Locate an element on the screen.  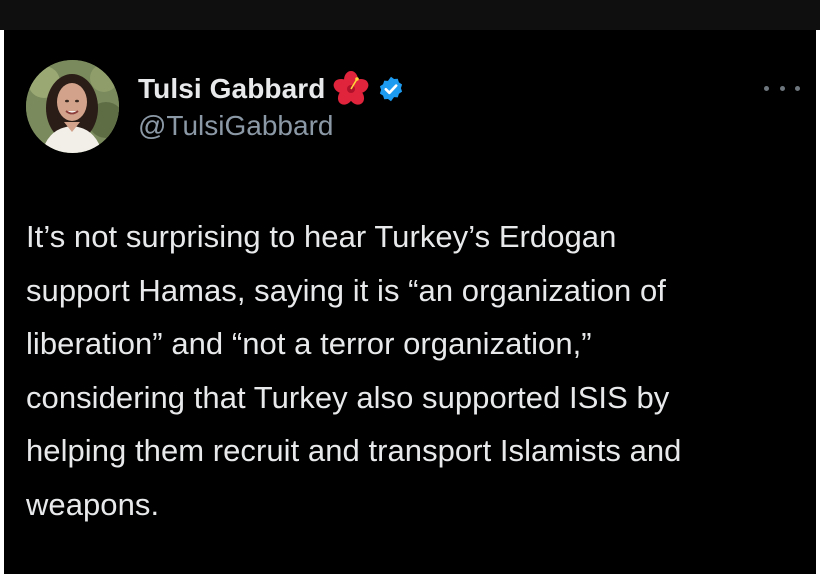
author-handle: @TulsiGabbard is located at coordinates (235, 126).